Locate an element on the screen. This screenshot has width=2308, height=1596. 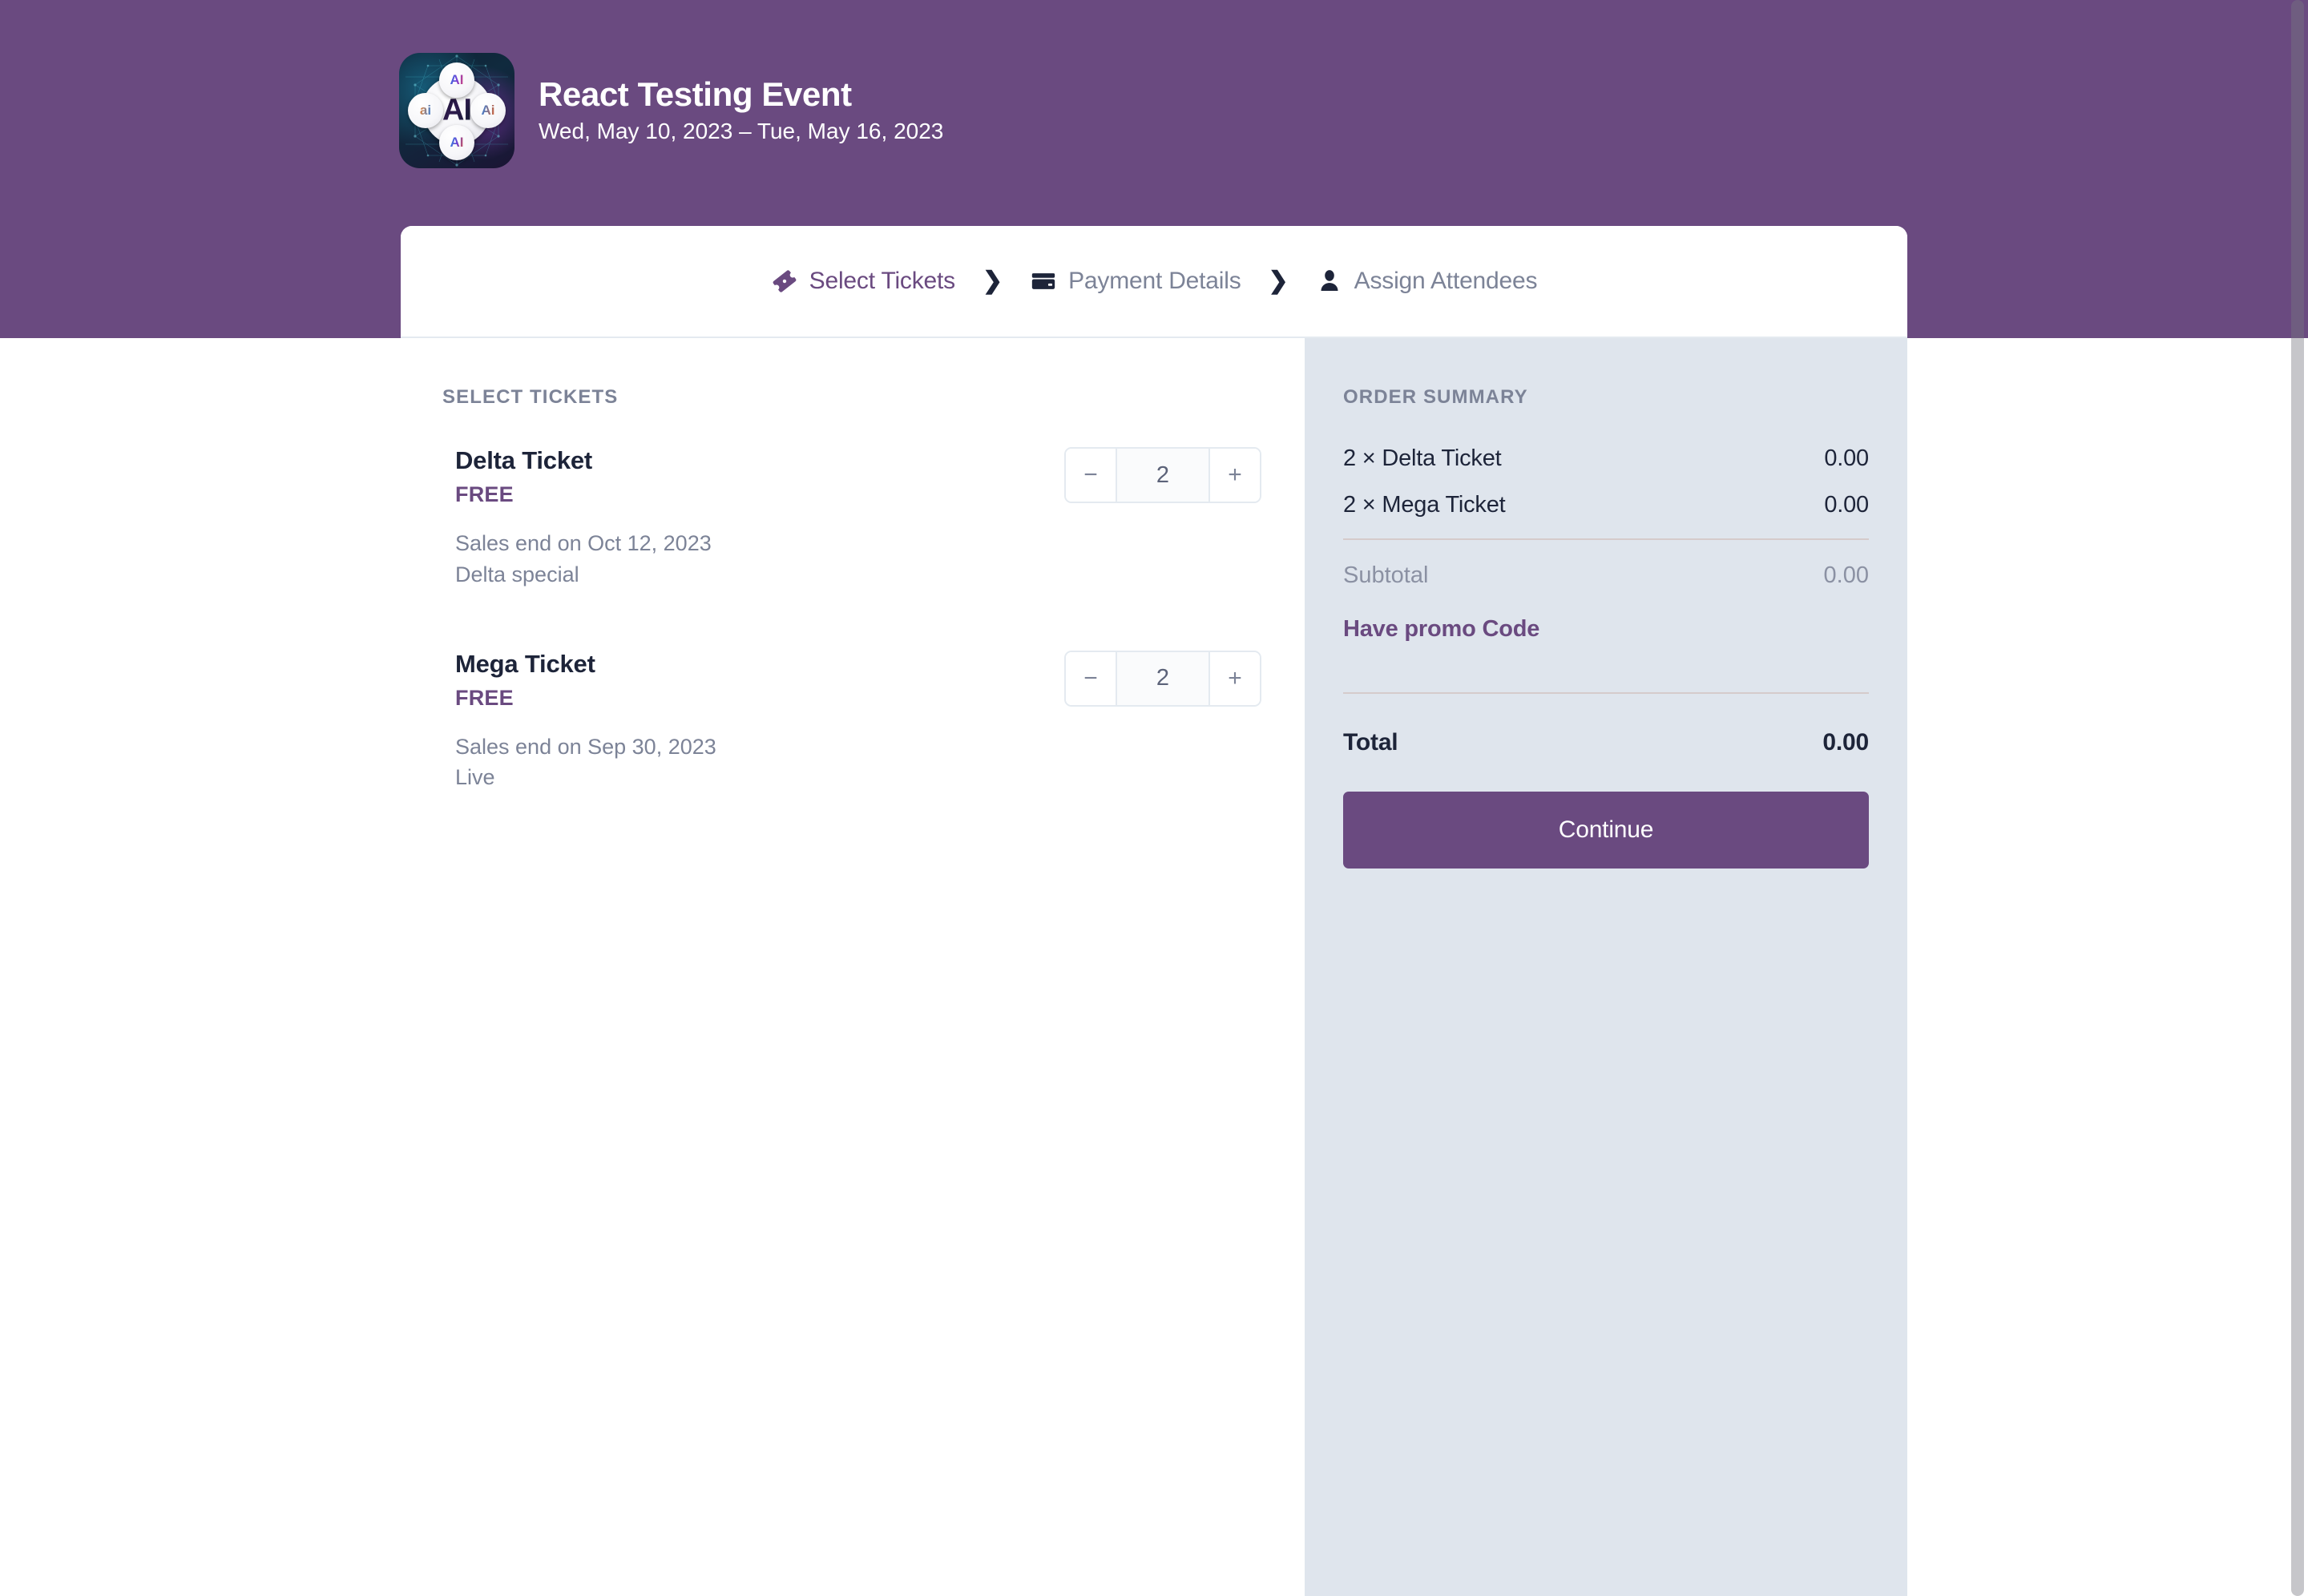
step-payment-details-label: Payment Details is located at coordinates (1154, 281).